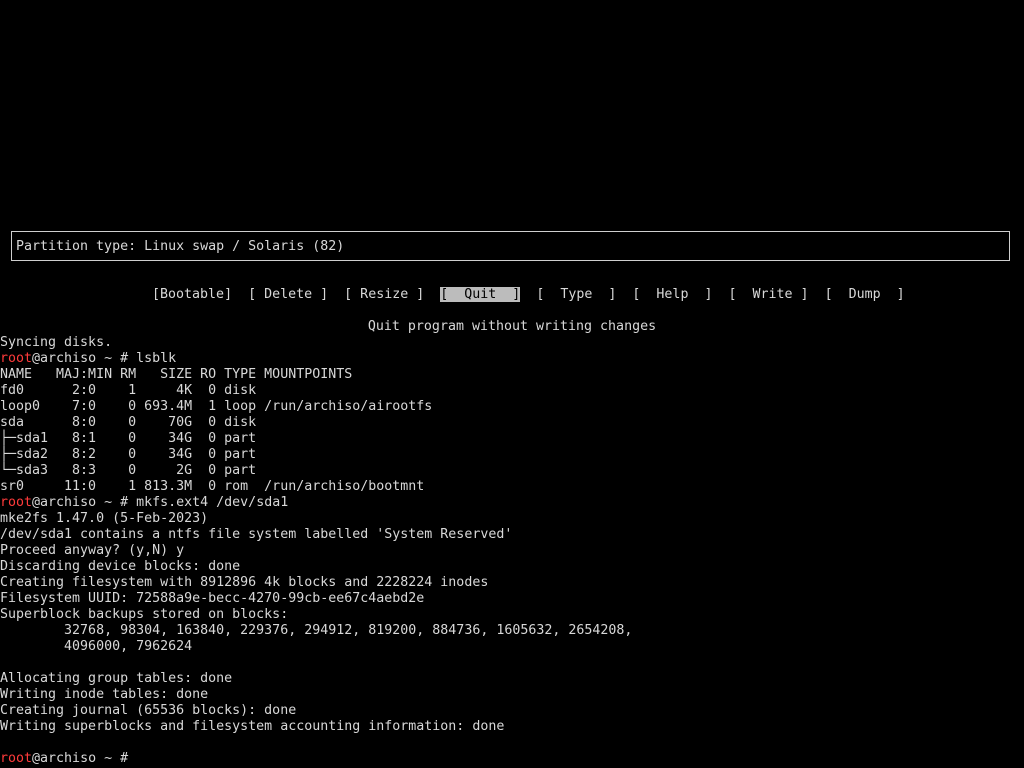 Image resolution: width=1024 pixels, height=768 pixels. Describe the element at coordinates (212, 502) in the screenshot. I see `prompt-command: mkfs.ext4 /dev/sda1` at that location.